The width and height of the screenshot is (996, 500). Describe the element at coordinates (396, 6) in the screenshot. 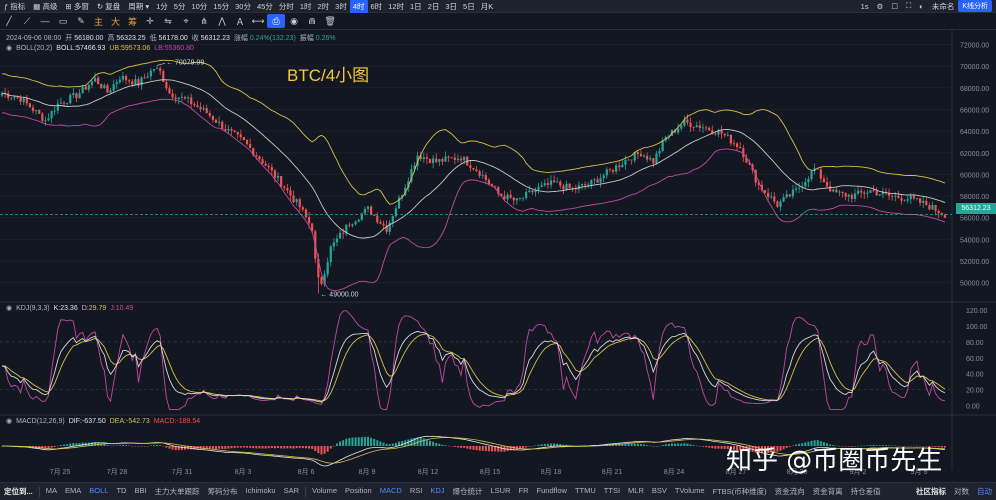

I see `period-12: 12时` at that location.